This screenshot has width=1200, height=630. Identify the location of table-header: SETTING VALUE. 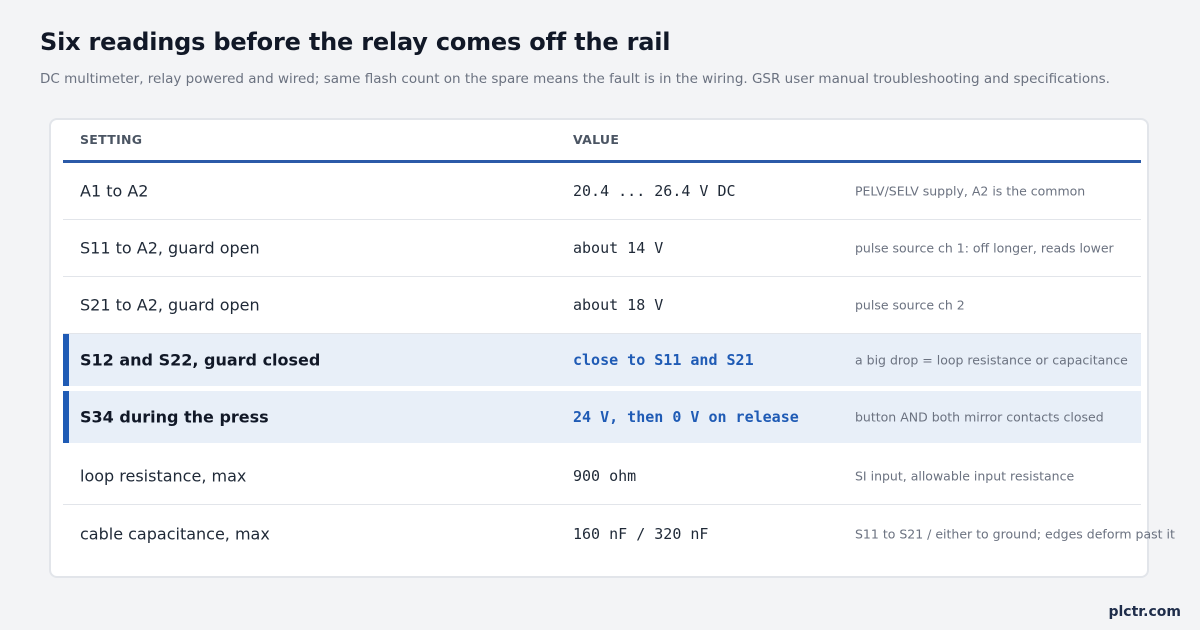
(602, 141).